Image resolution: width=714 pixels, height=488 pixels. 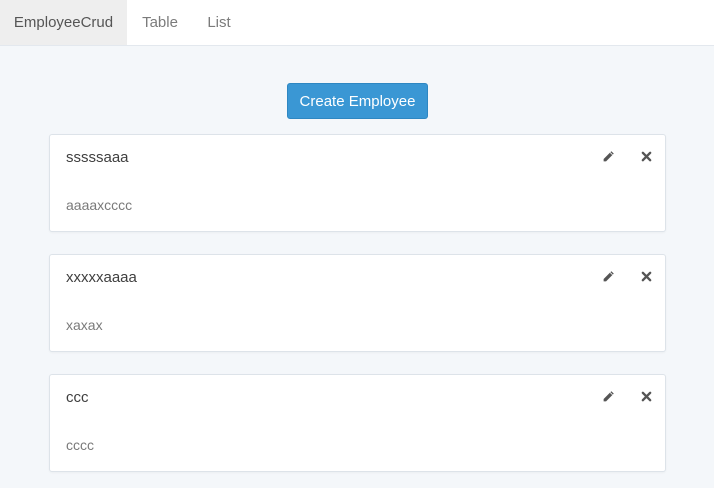 What do you see at coordinates (101, 277) in the screenshot?
I see `employee-name: xxxxxaaaa` at bounding box center [101, 277].